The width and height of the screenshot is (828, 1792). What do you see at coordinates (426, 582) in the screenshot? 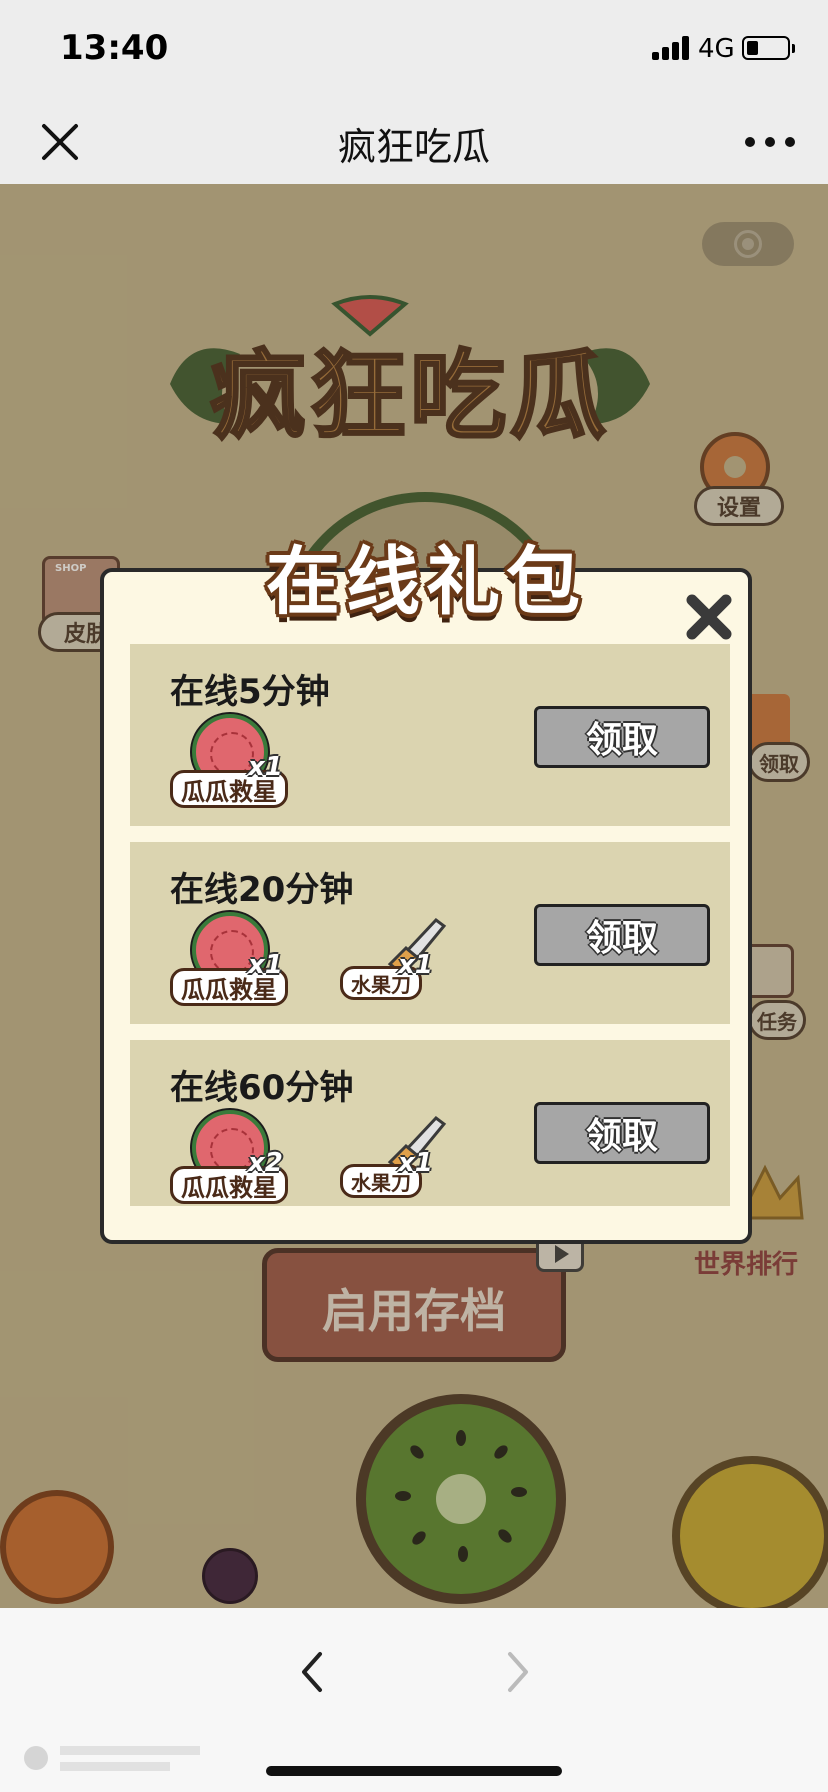
I see `dialog-title: 在线礼包` at bounding box center [426, 582].